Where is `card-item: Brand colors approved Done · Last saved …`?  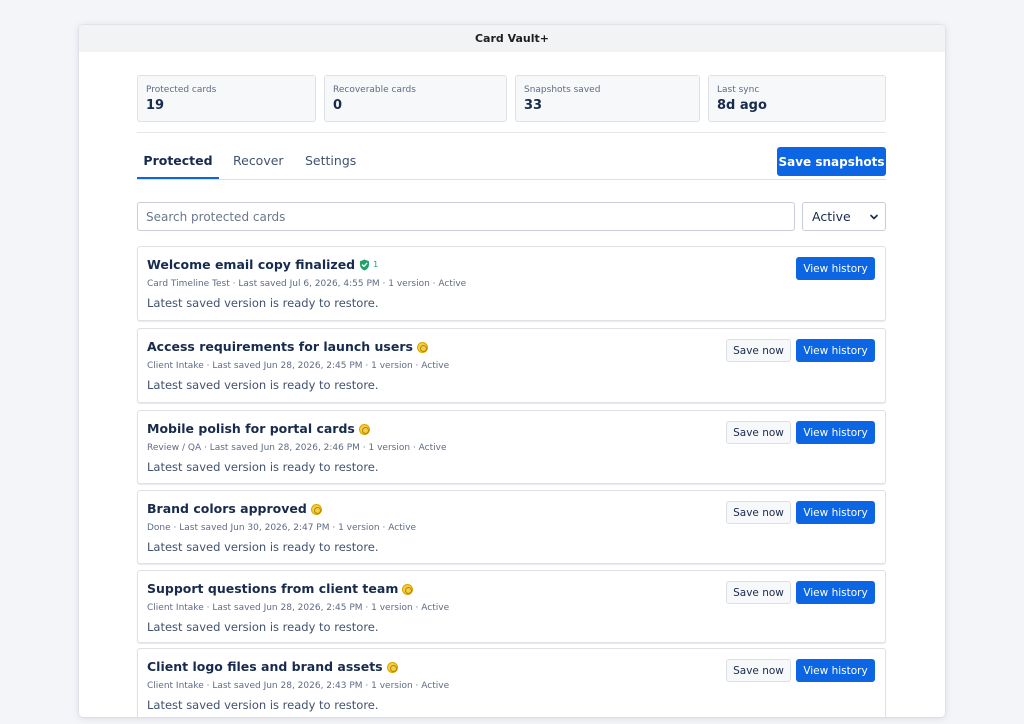
card-item: Brand colors approved Done · Last saved … is located at coordinates (511, 527).